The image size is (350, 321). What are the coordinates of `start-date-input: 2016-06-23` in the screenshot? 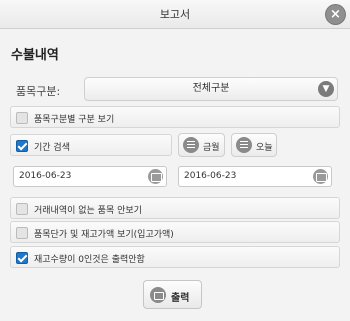 It's located at (90, 176).